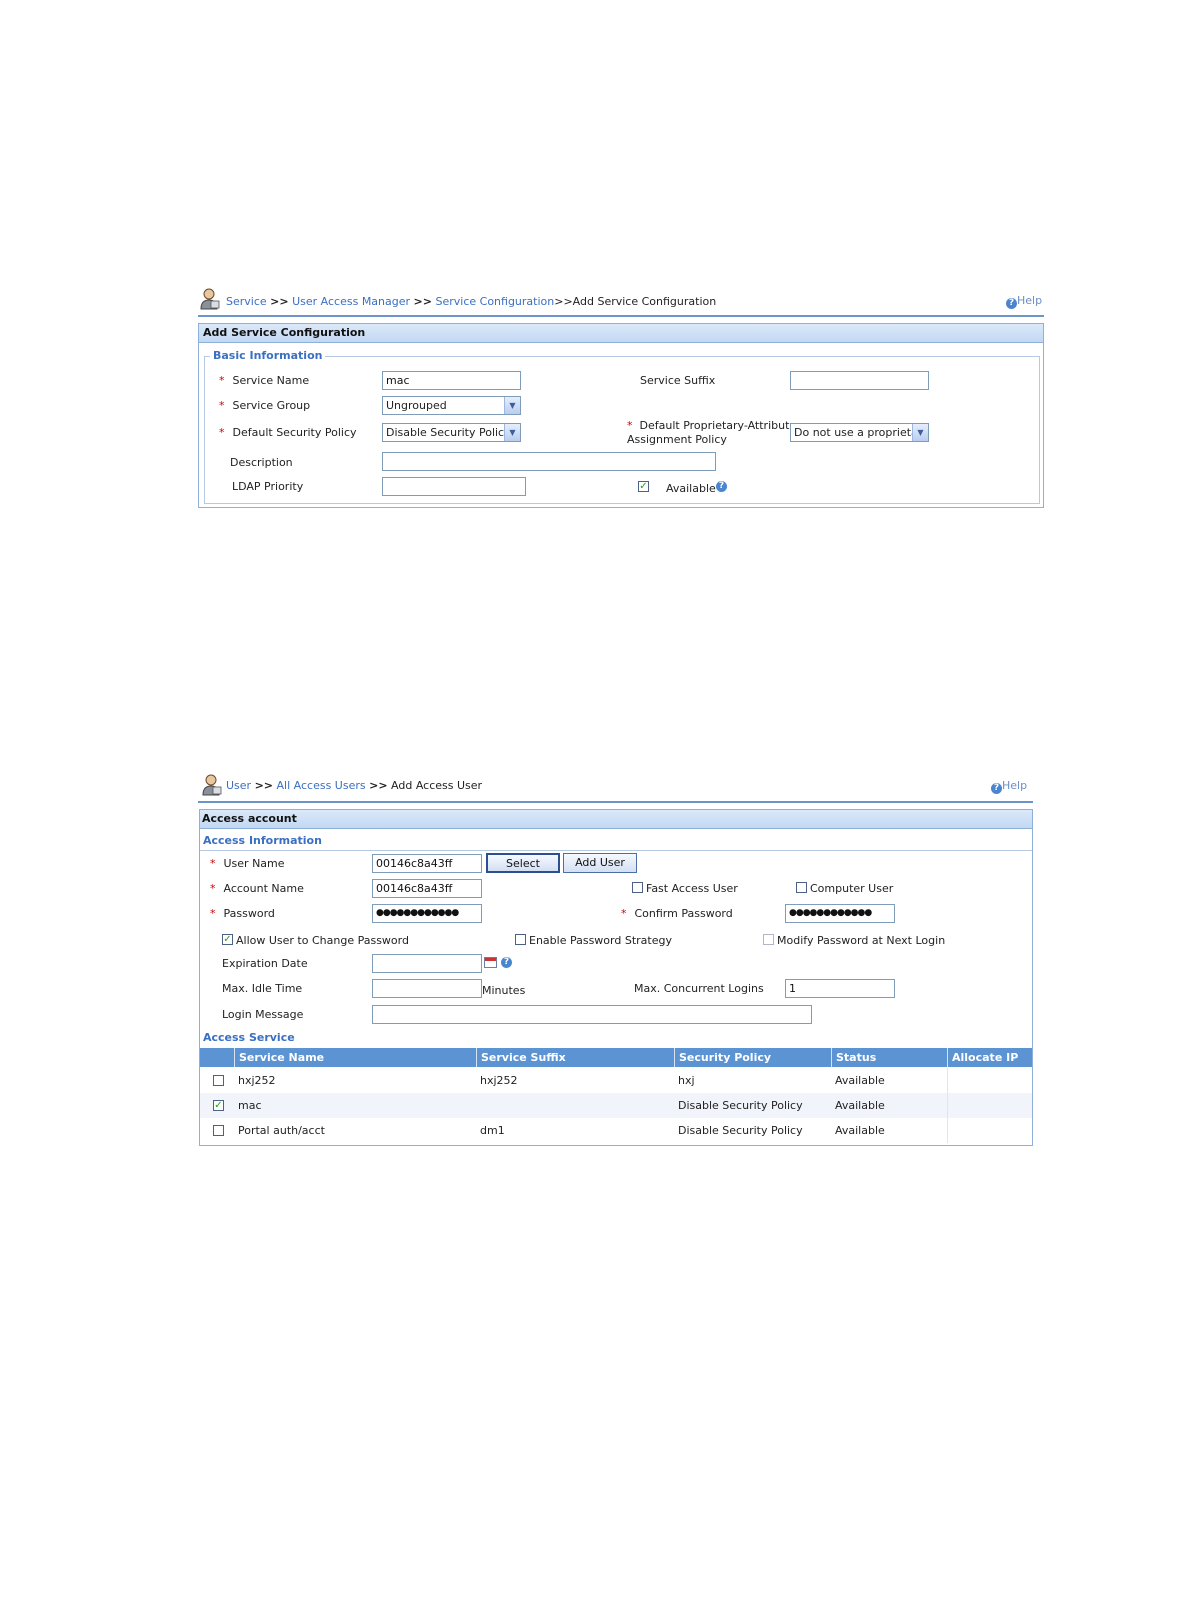  What do you see at coordinates (262, 988) in the screenshot?
I see `max-idle-time-label: Max. Idle Time` at bounding box center [262, 988].